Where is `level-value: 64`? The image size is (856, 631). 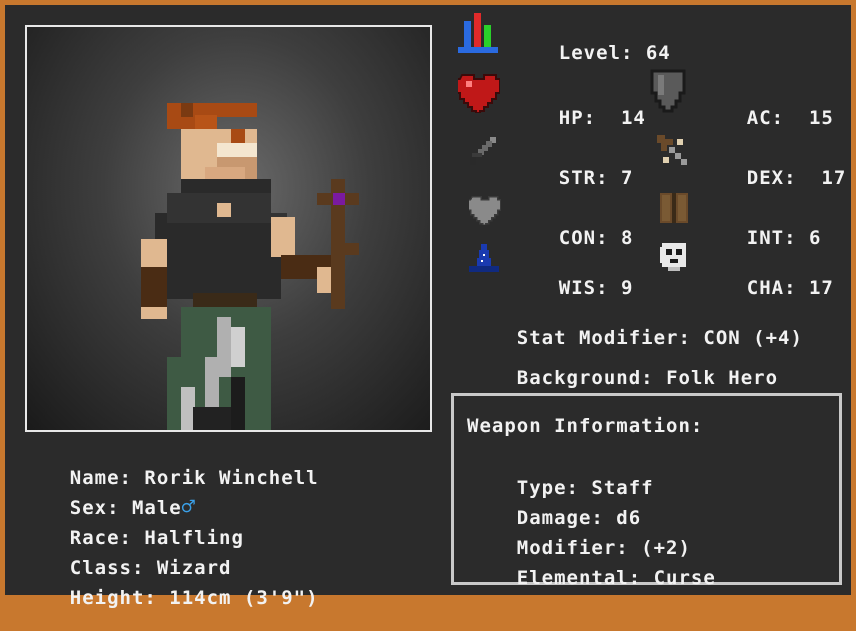 level-value: 64 is located at coordinates (658, 53).